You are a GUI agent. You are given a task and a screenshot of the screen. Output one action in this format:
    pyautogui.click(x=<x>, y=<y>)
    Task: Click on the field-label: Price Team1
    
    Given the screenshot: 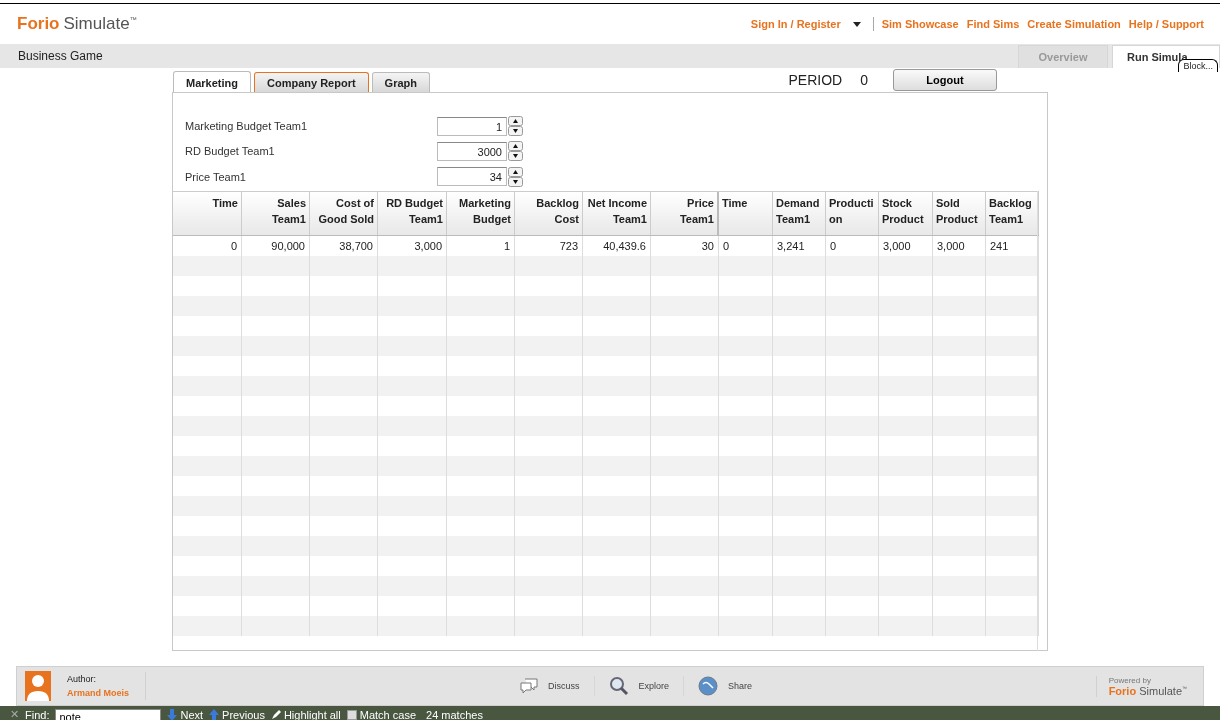 What is the action you would take?
    pyautogui.click(x=216, y=177)
    